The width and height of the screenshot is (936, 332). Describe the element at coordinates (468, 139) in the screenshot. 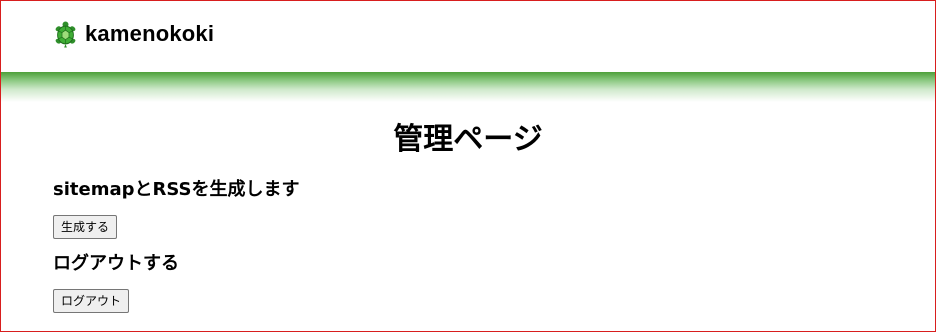

I see `page-title: 管理ページ` at that location.